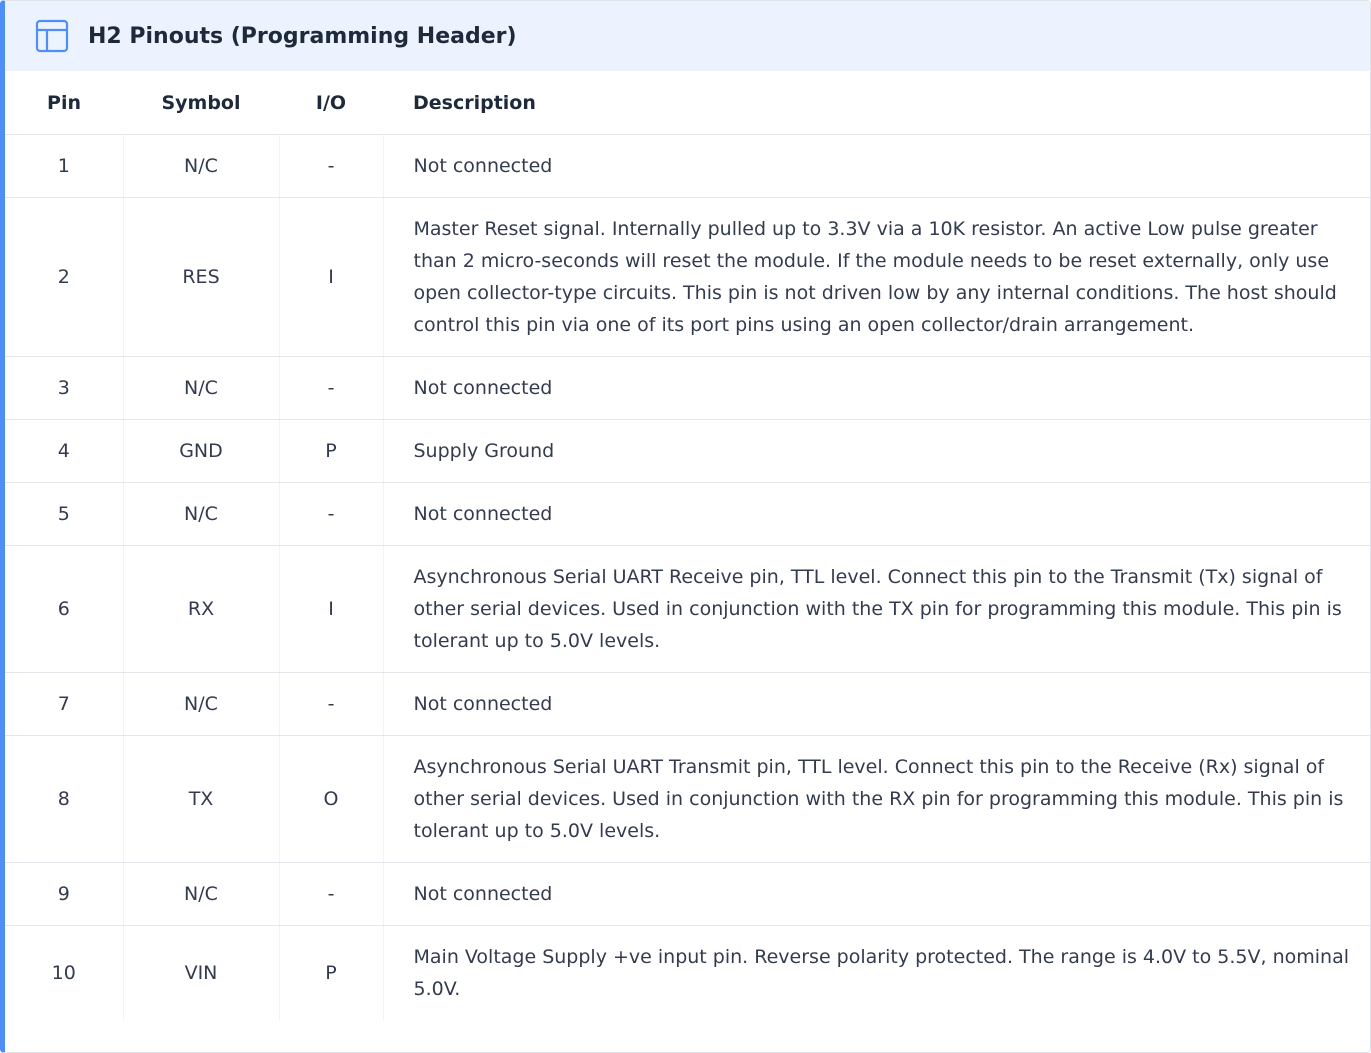 The image size is (1371, 1053). I want to click on pin-cell: 1, so click(64, 166).